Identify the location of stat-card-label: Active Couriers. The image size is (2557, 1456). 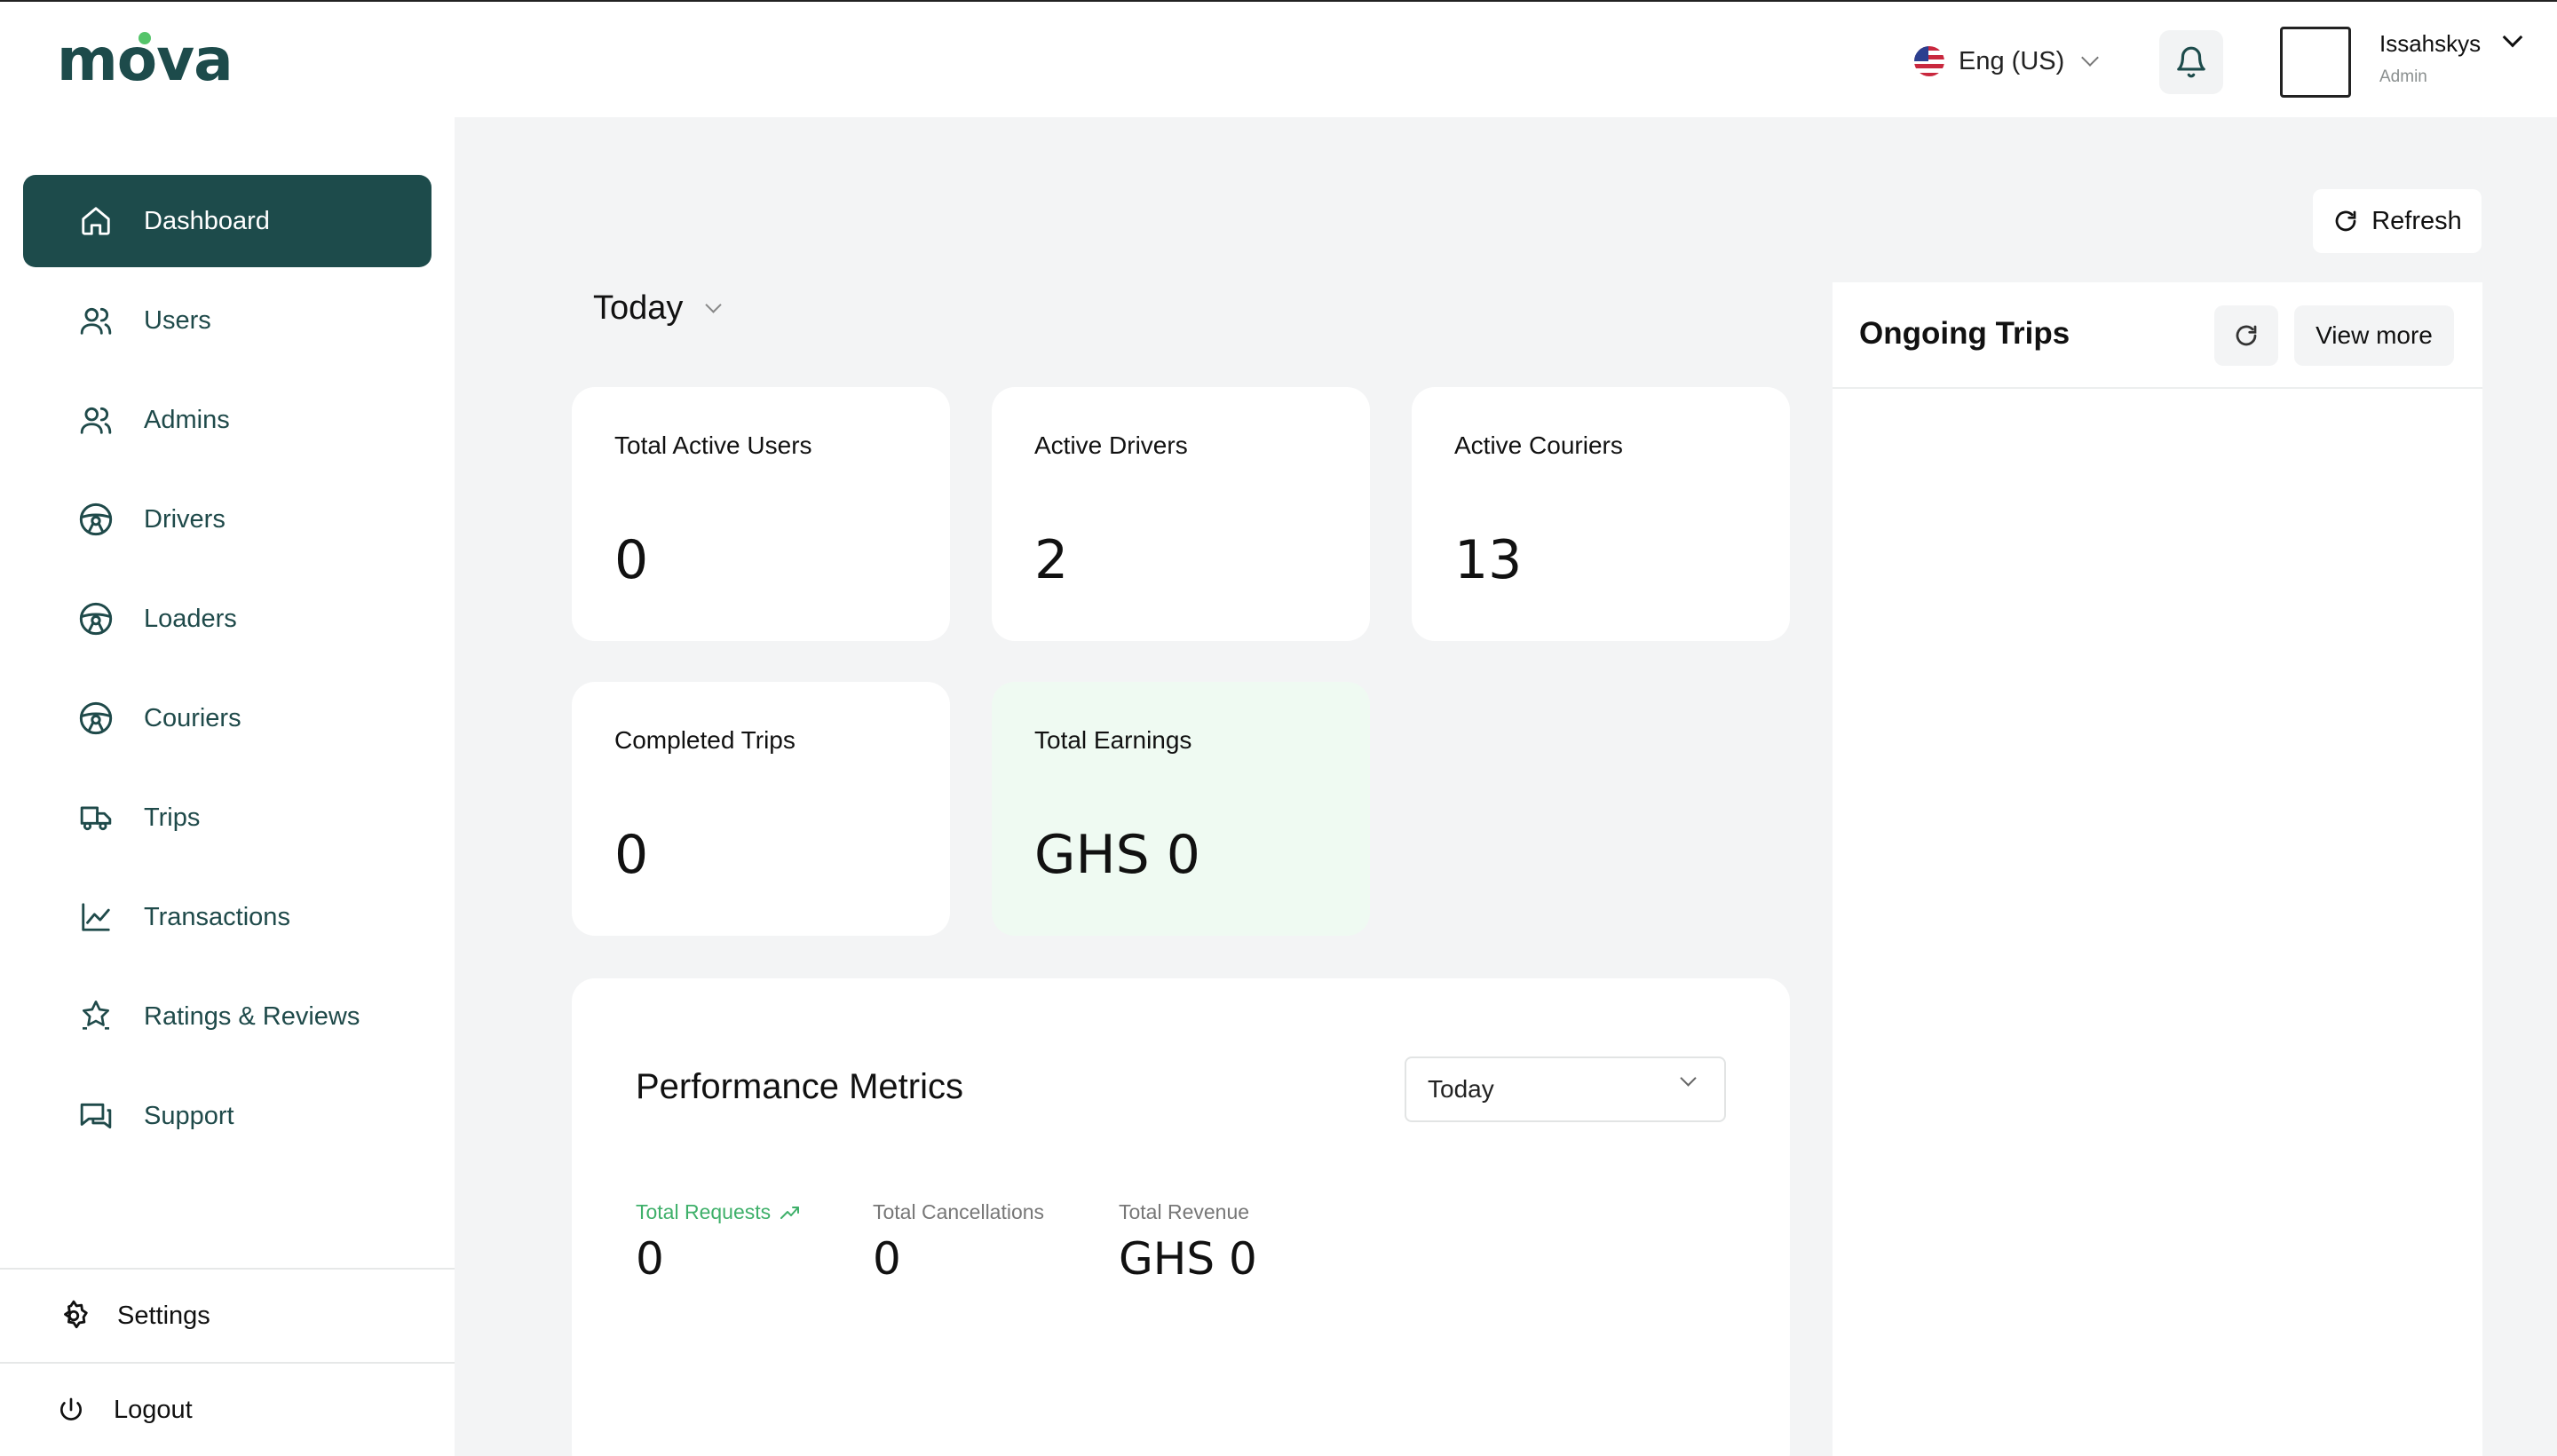
(1538, 445).